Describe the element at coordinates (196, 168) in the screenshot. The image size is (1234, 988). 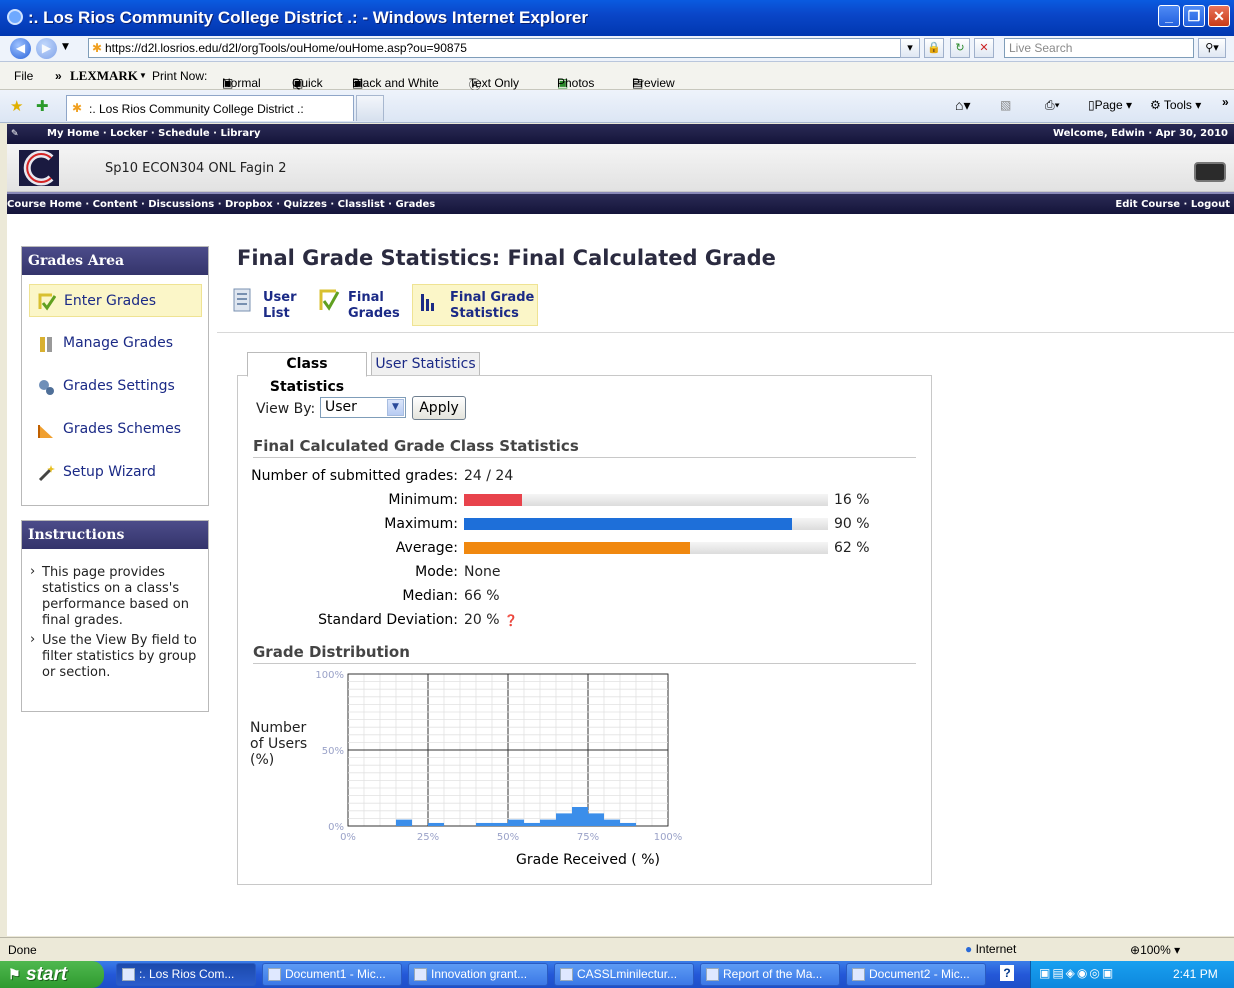
I see `course-name: Sp10 ECON304 ONL Fagin 2` at that location.